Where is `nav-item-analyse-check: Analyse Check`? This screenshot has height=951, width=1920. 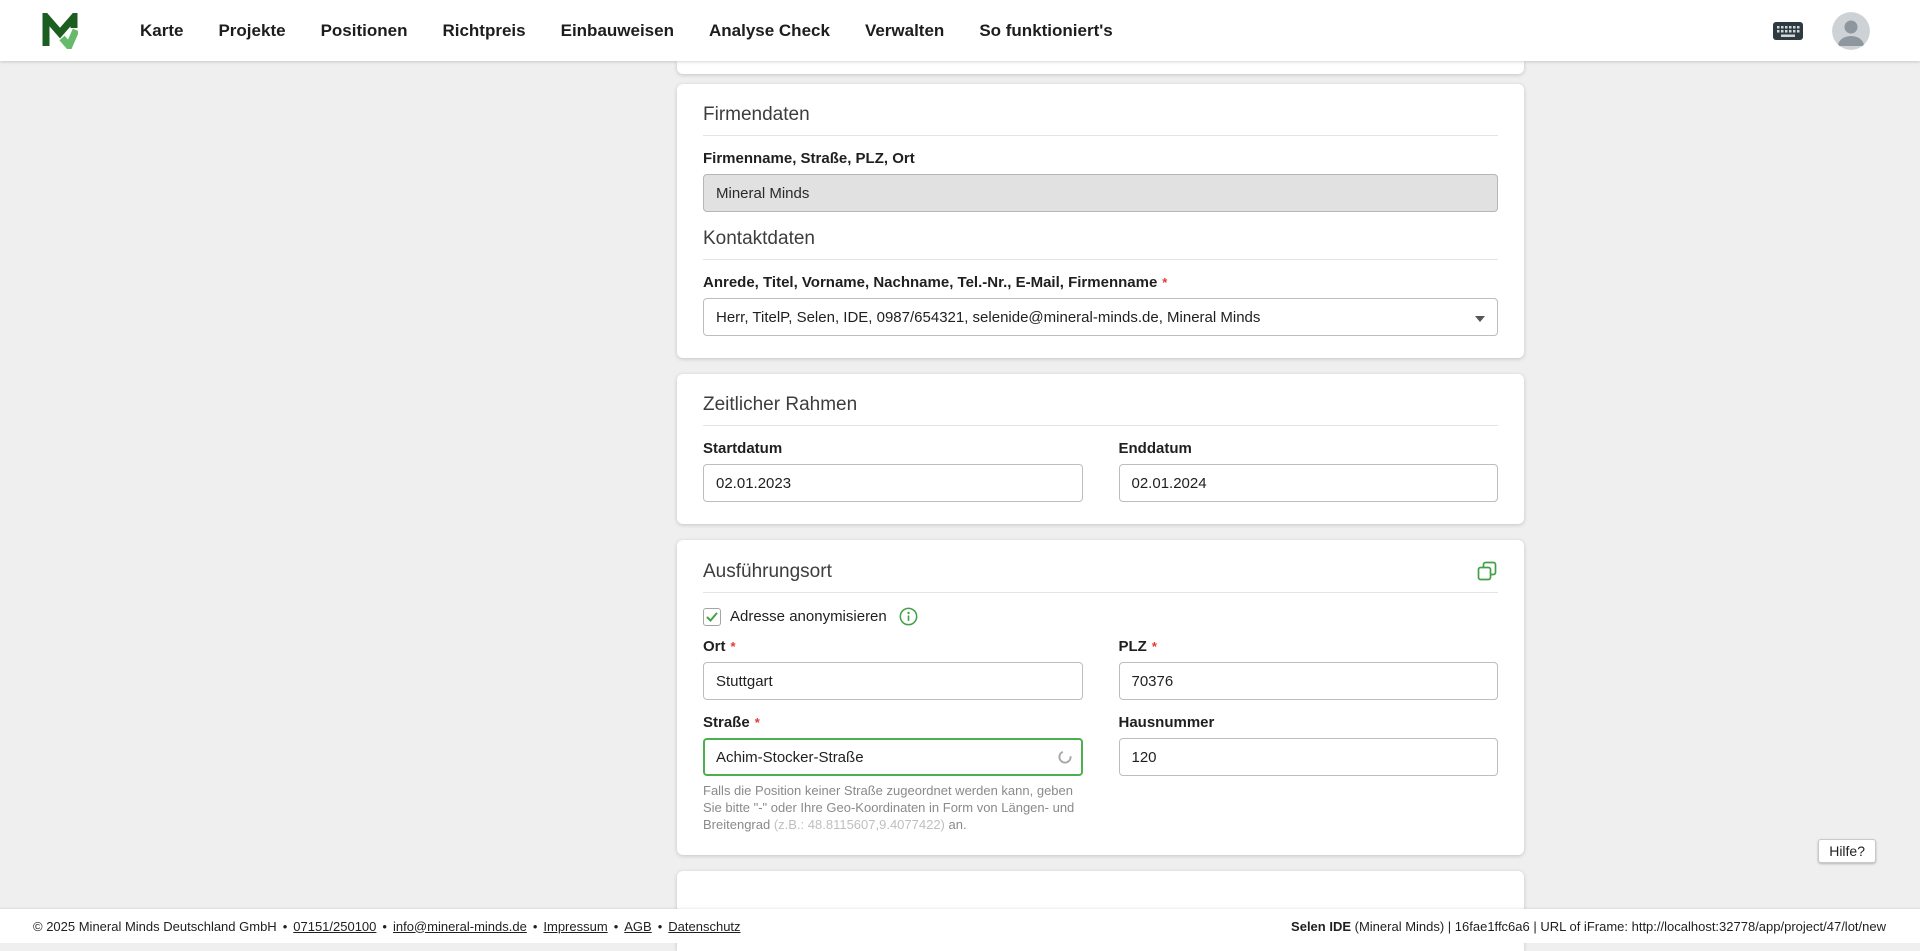
nav-item-analyse-check: Analyse Check is located at coordinates (769, 31).